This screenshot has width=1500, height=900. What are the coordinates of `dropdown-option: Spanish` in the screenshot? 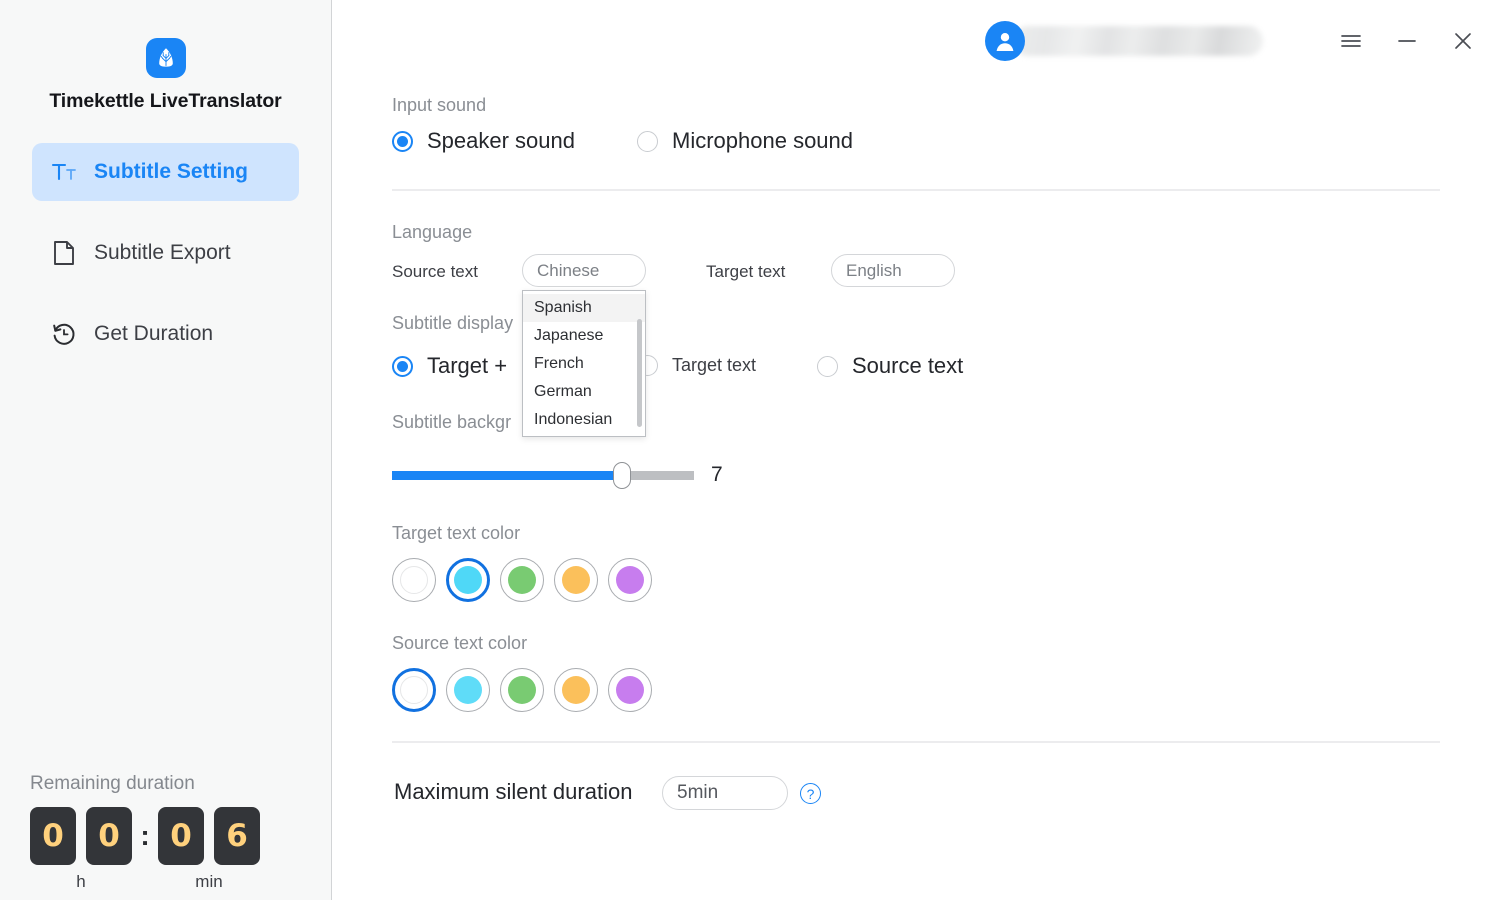 It's located at (584, 308).